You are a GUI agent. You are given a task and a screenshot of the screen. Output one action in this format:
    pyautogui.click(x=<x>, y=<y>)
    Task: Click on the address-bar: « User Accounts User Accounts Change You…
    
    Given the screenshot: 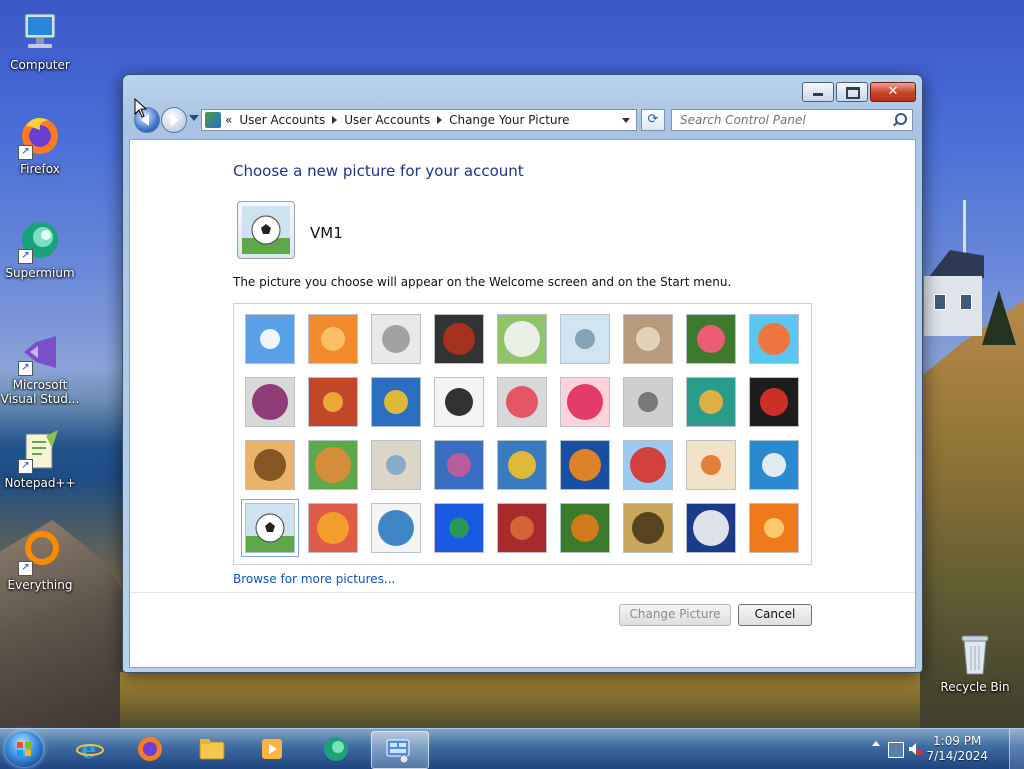 What is the action you would take?
    pyautogui.click(x=419, y=120)
    